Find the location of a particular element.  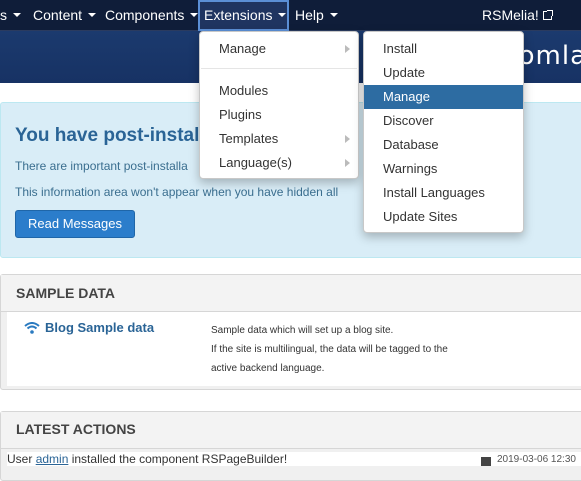

submenu-item-install: Install is located at coordinates (443, 49).